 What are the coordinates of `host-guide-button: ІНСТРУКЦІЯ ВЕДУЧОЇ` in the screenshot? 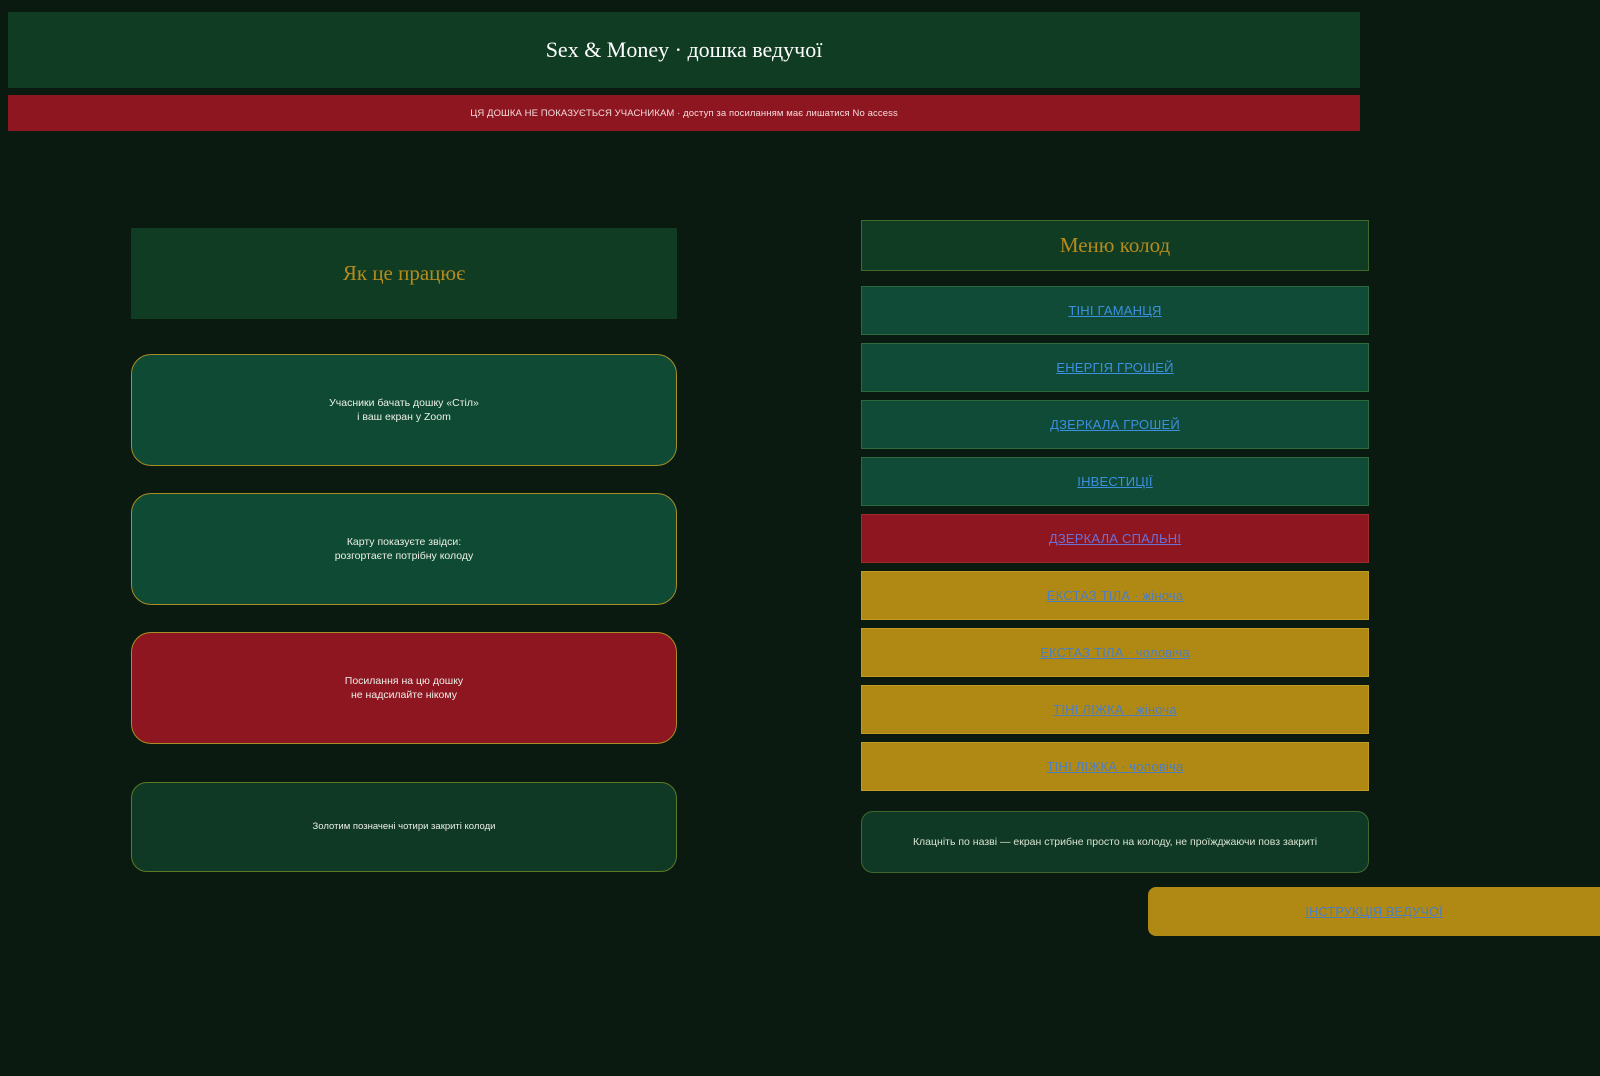 It's located at (1374, 911).